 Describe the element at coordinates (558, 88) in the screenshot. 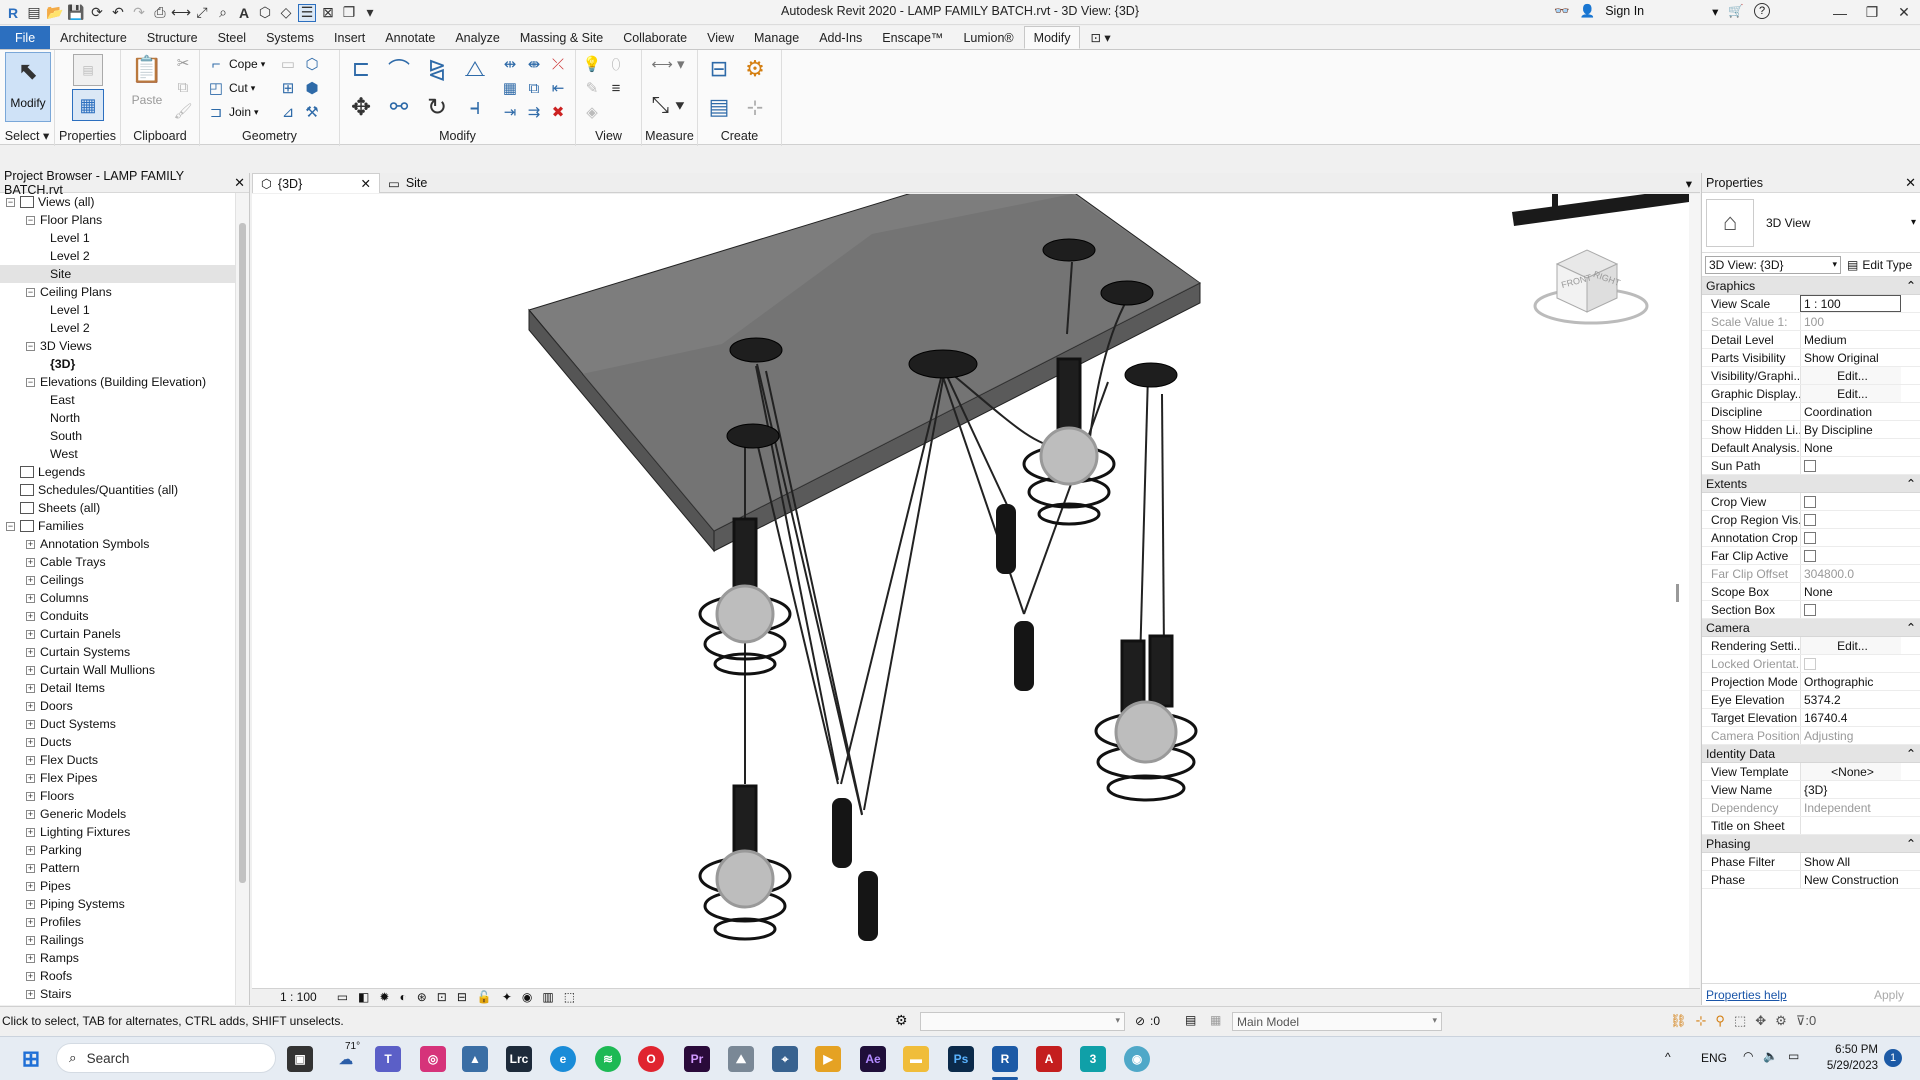

I see `pin-icon: ⇤` at that location.